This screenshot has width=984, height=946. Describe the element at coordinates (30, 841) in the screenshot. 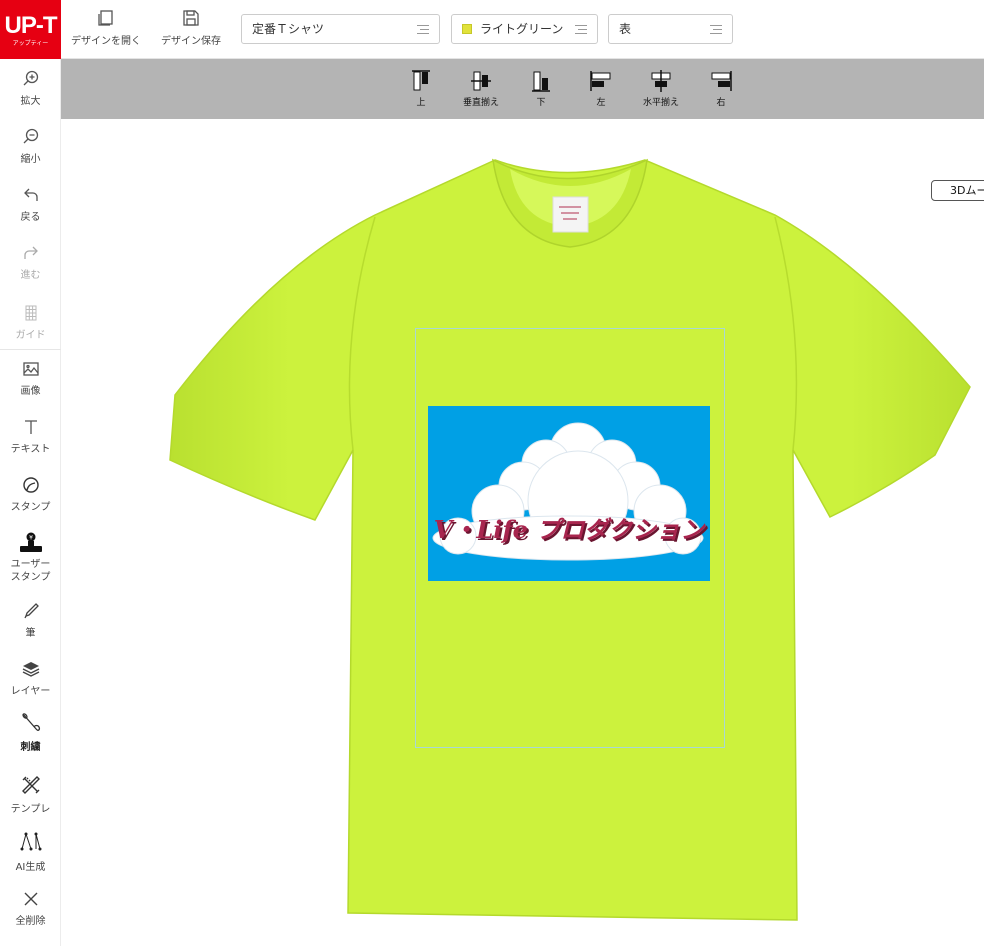

I see `ai-sparkle-icon` at that location.